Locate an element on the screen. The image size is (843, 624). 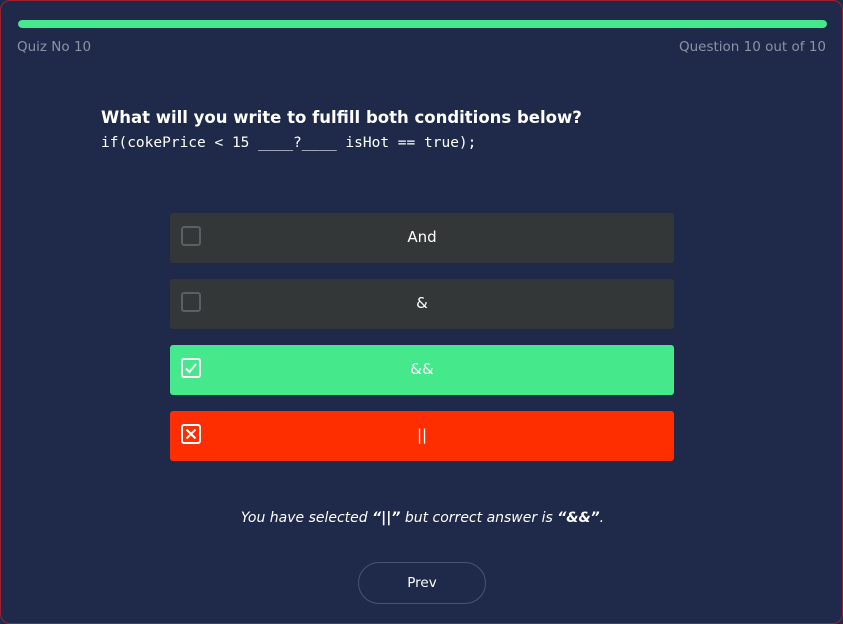
option-and: And is located at coordinates (422, 238).